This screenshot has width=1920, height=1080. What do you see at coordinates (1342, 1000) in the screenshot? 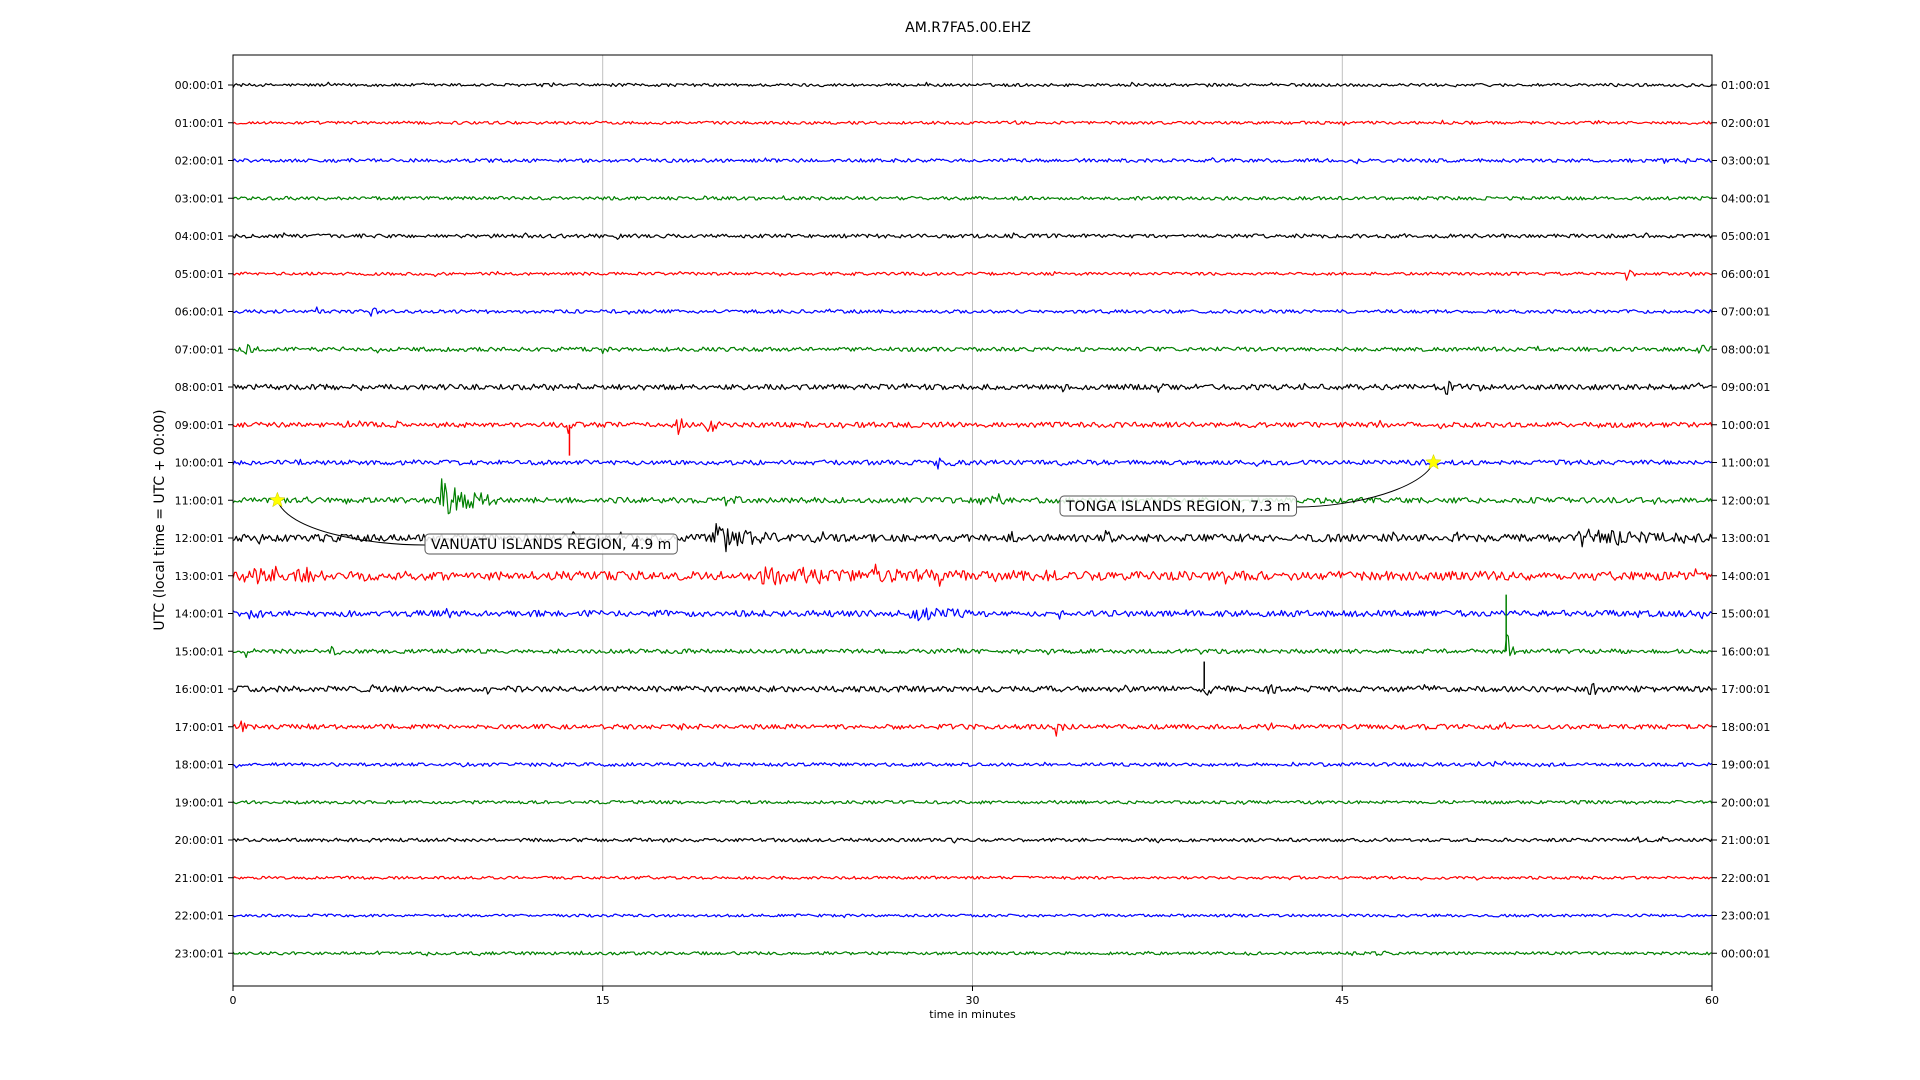
I see `x-tick-label: 45` at bounding box center [1342, 1000].